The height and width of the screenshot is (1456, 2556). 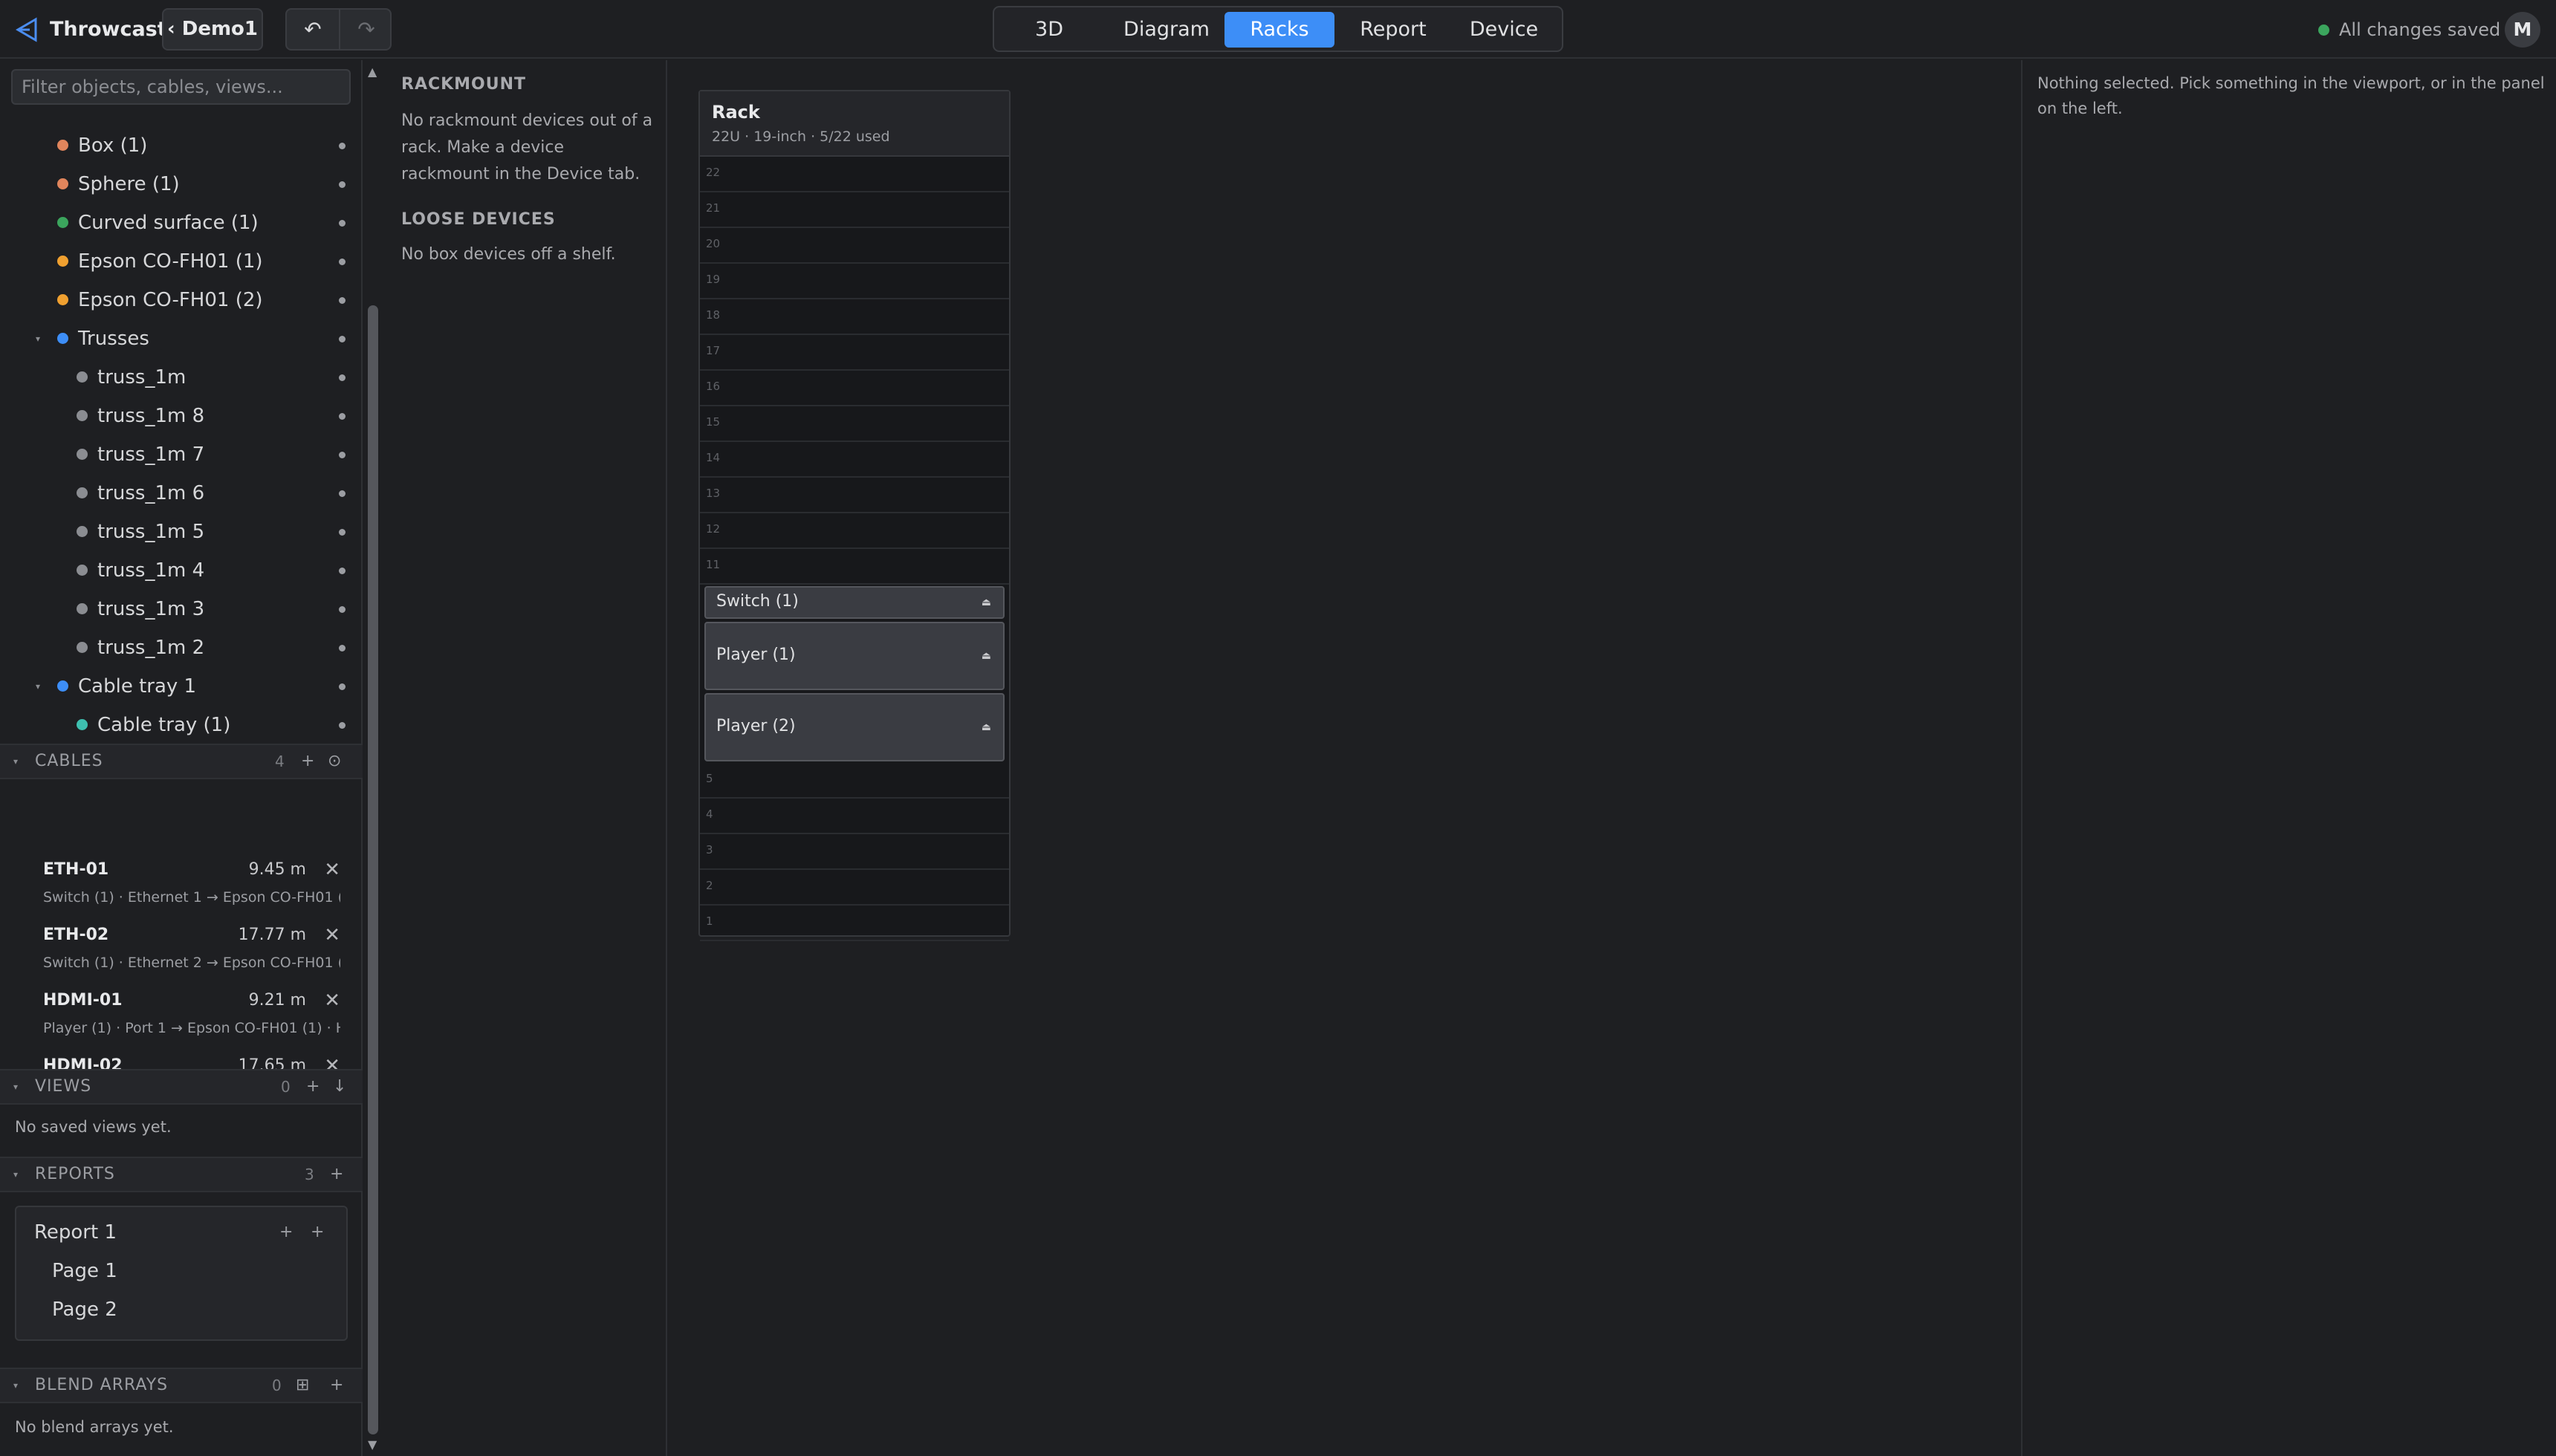 I want to click on tree-item: Cable tray (1), so click(x=181, y=725).